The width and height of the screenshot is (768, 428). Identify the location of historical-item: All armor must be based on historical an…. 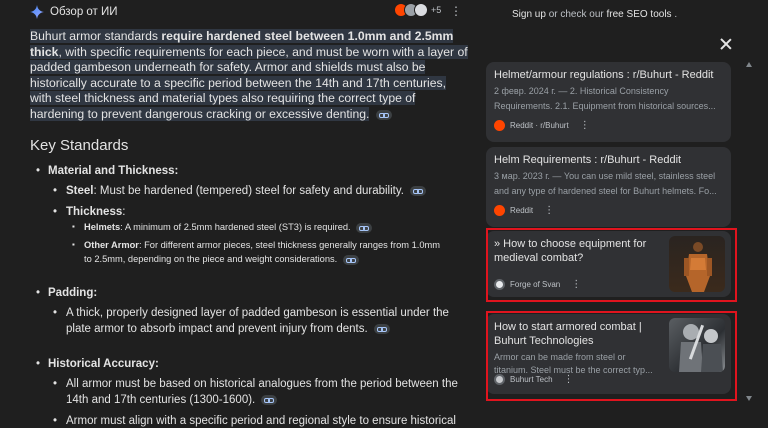
(259, 392).